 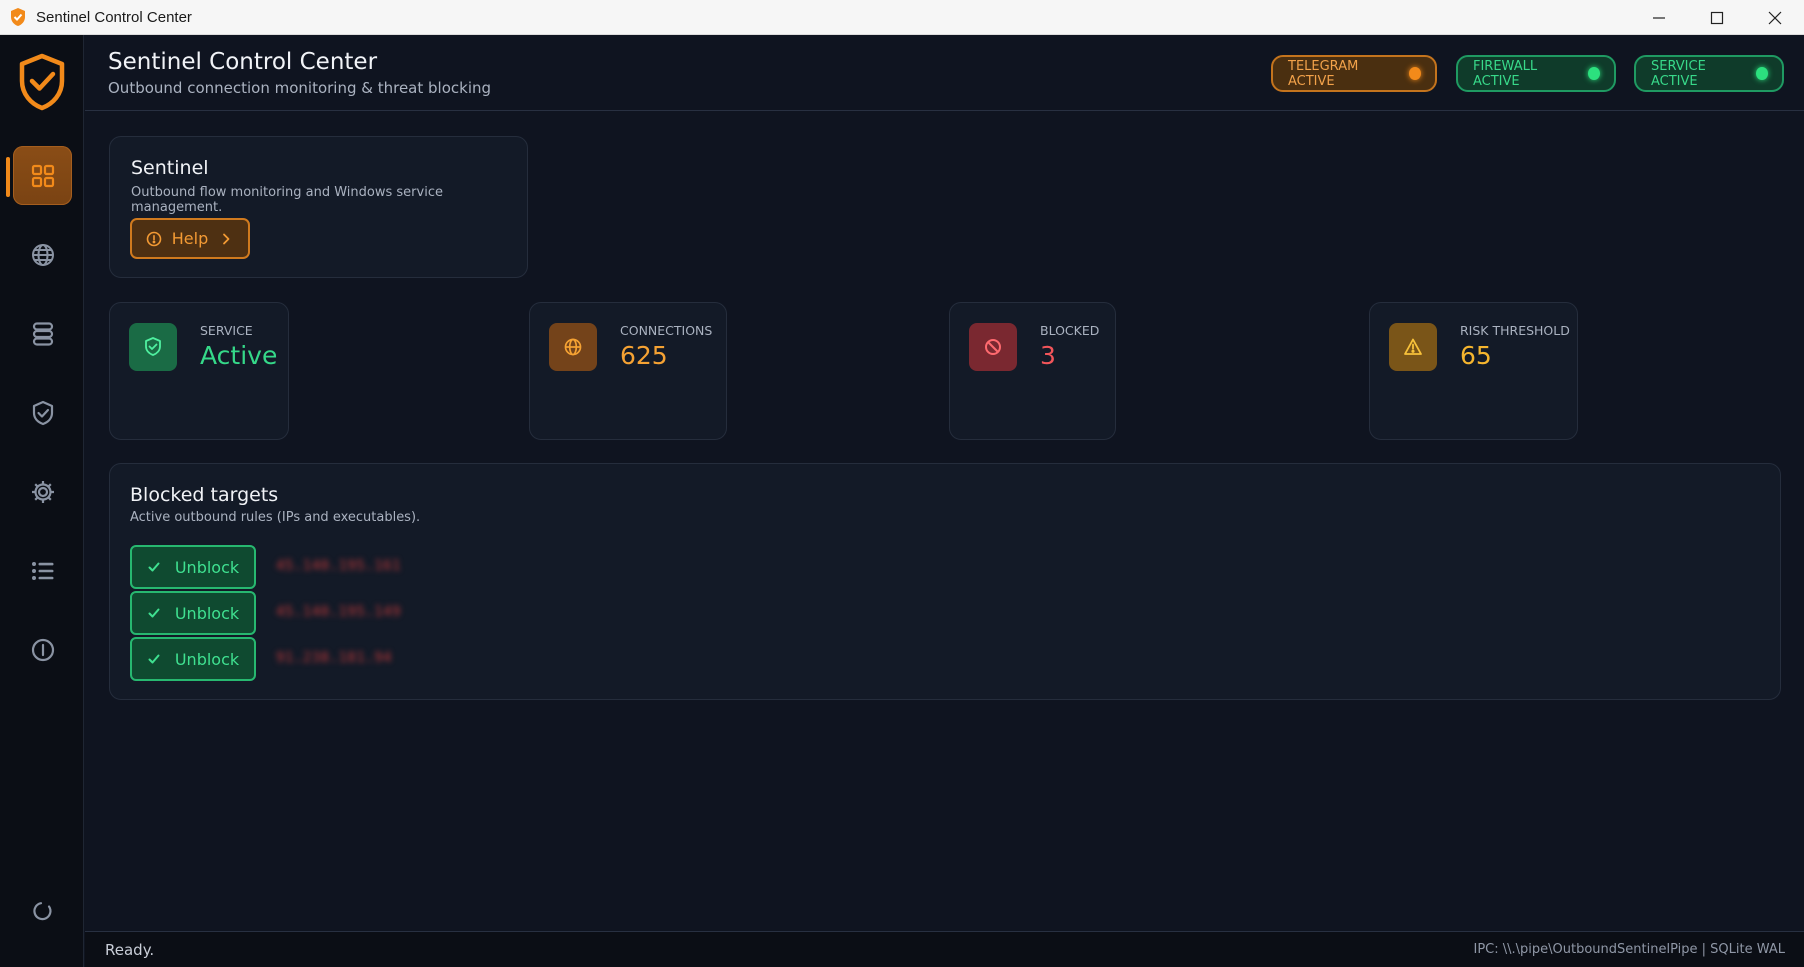 I want to click on stat-label-service: SERVICE, so click(x=226, y=330).